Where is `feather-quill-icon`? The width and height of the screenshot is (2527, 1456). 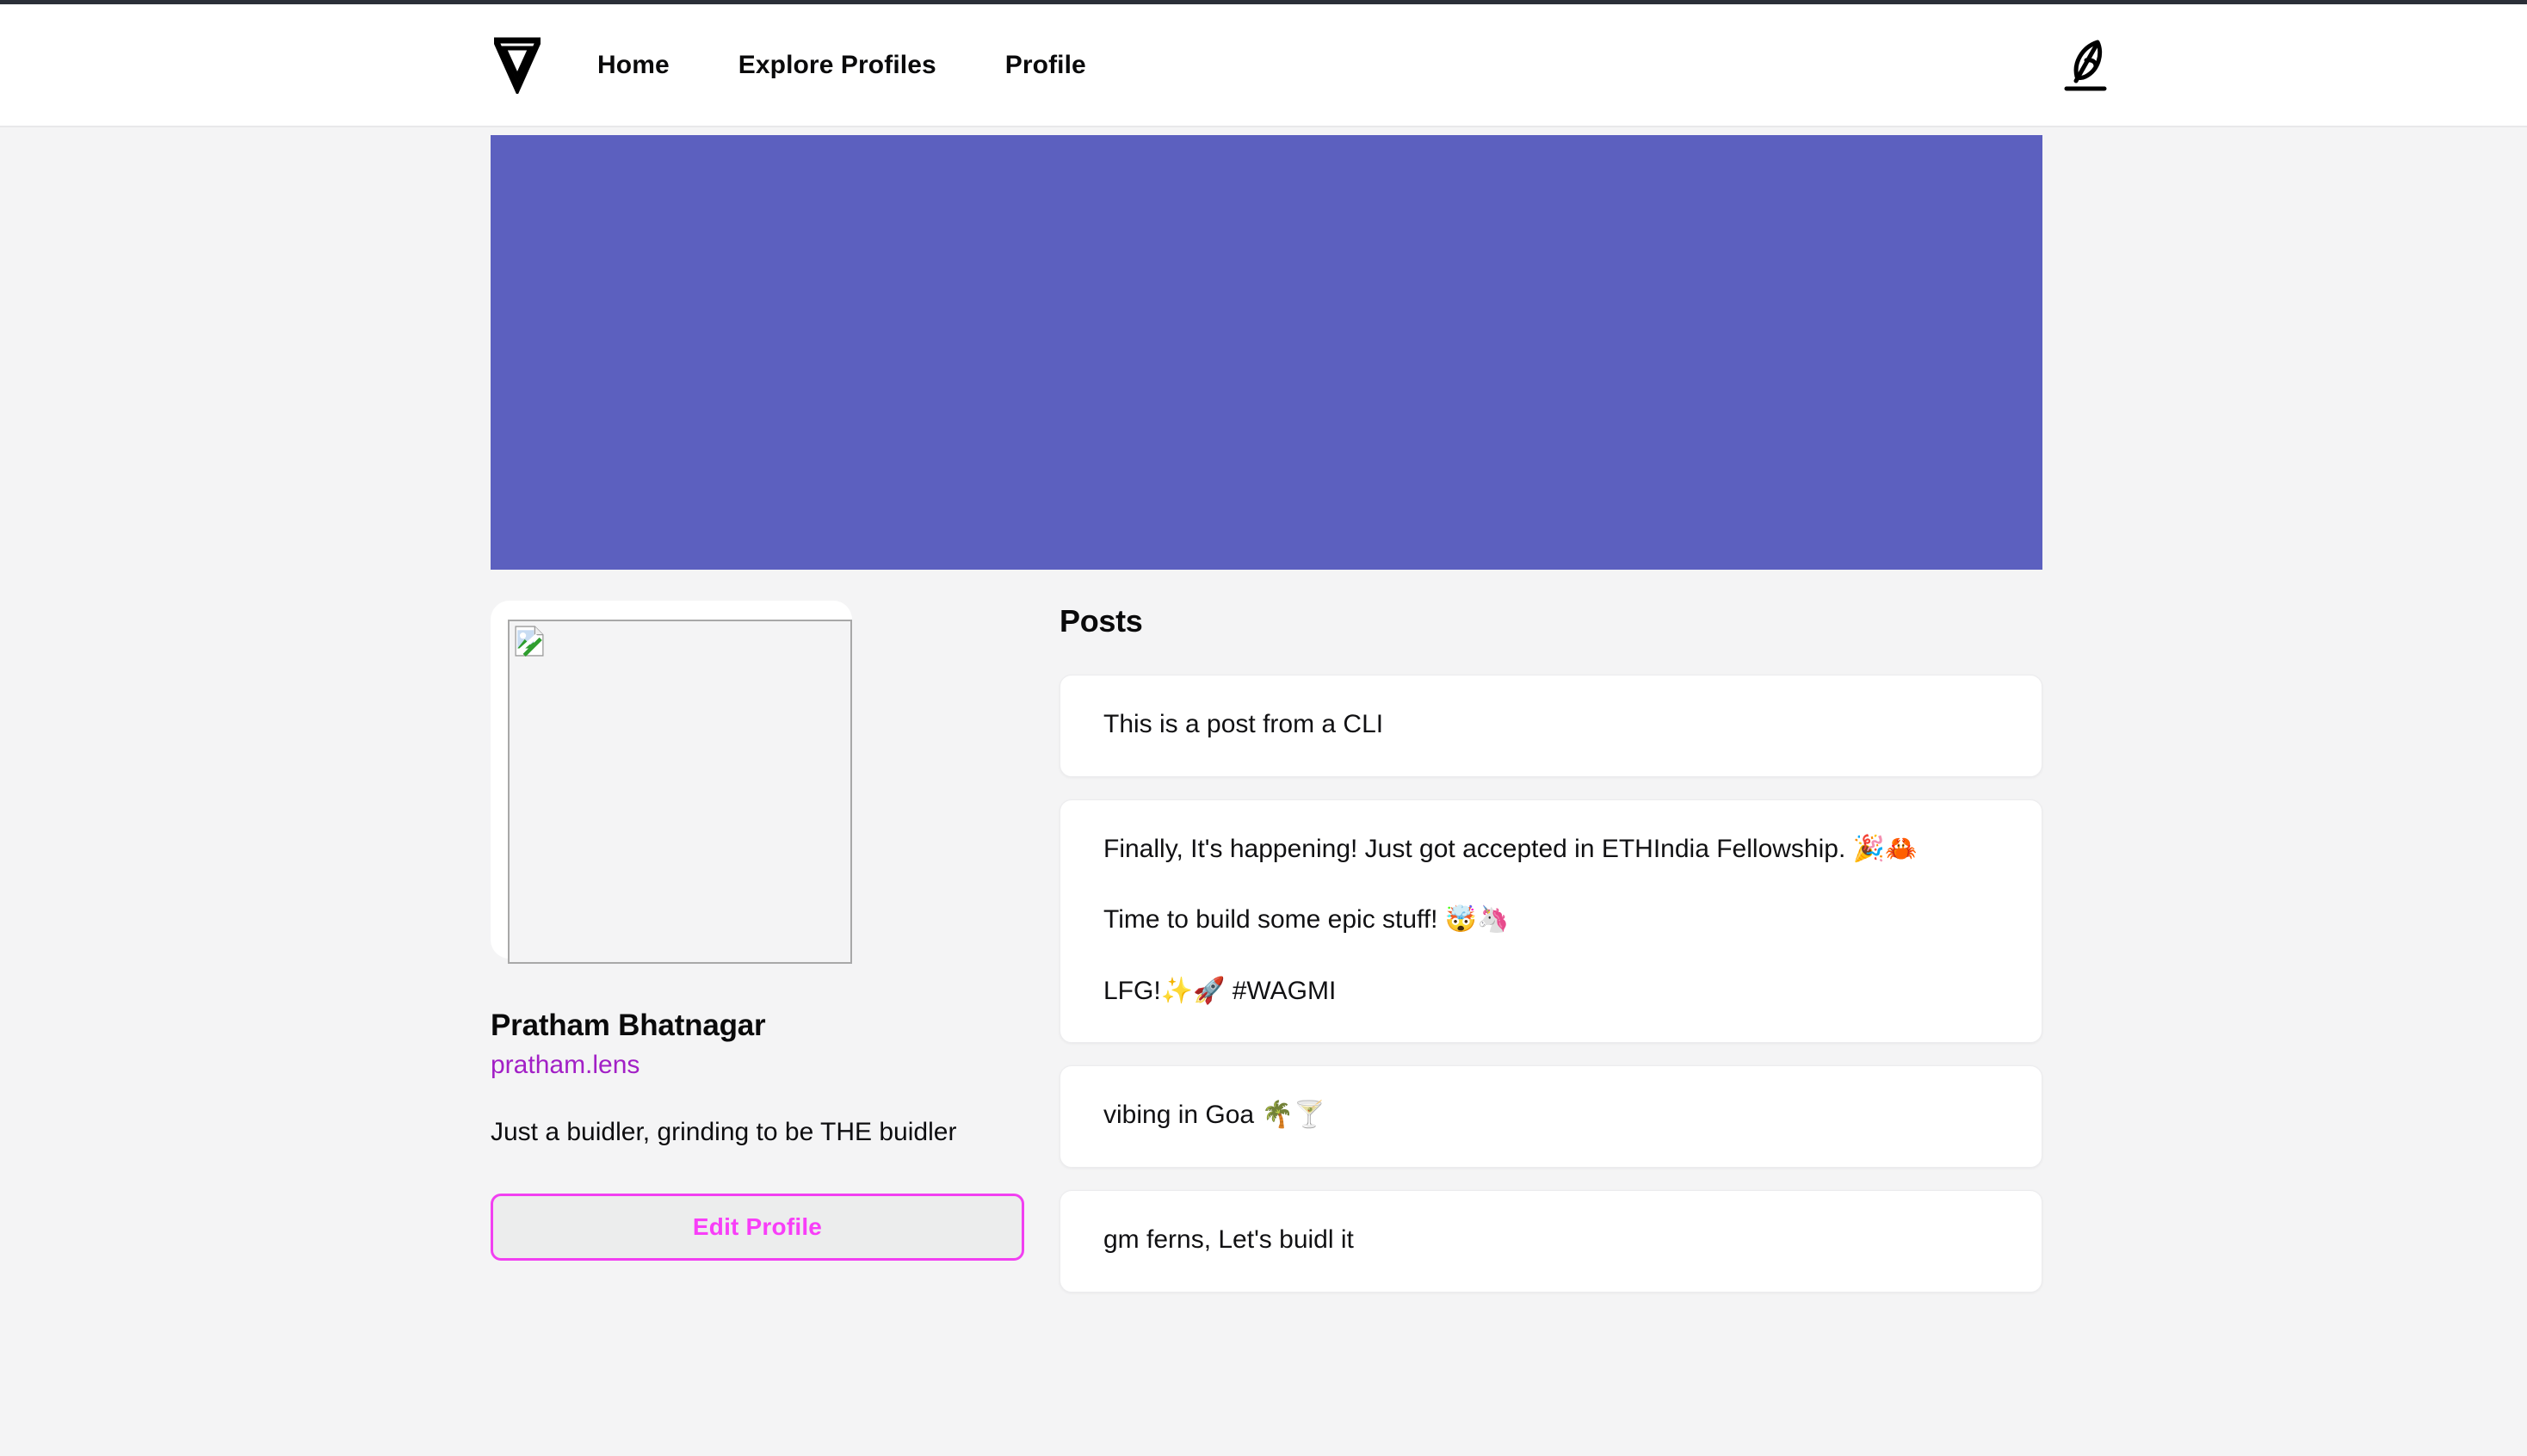 feather-quill-icon is located at coordinates (2085, 65).